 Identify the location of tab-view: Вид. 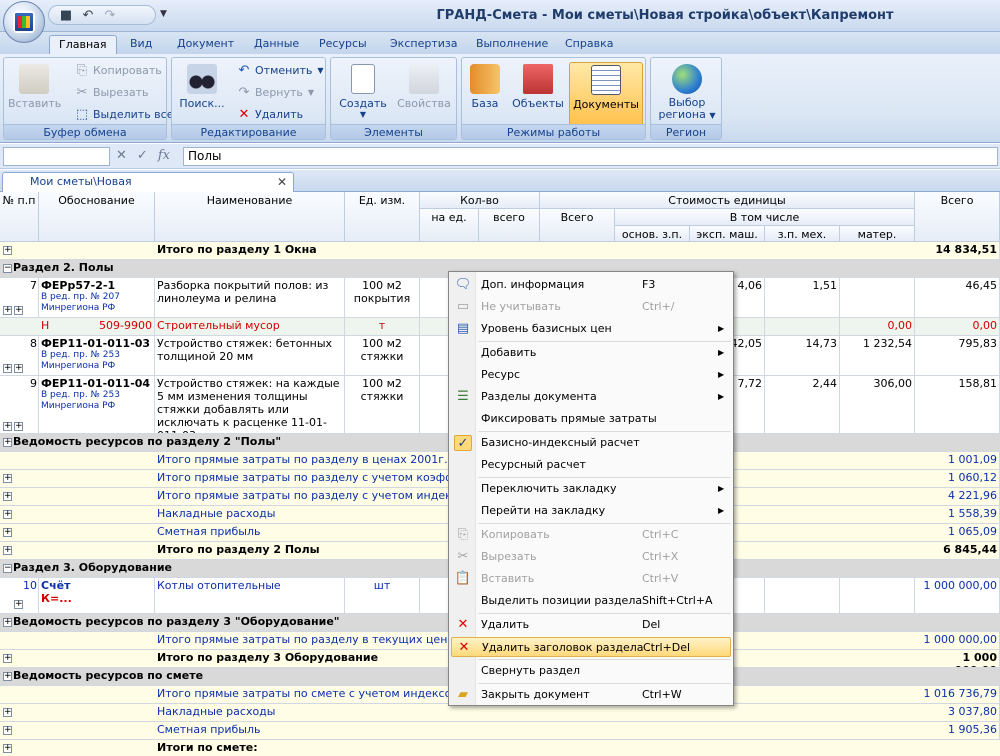
(141, 44).